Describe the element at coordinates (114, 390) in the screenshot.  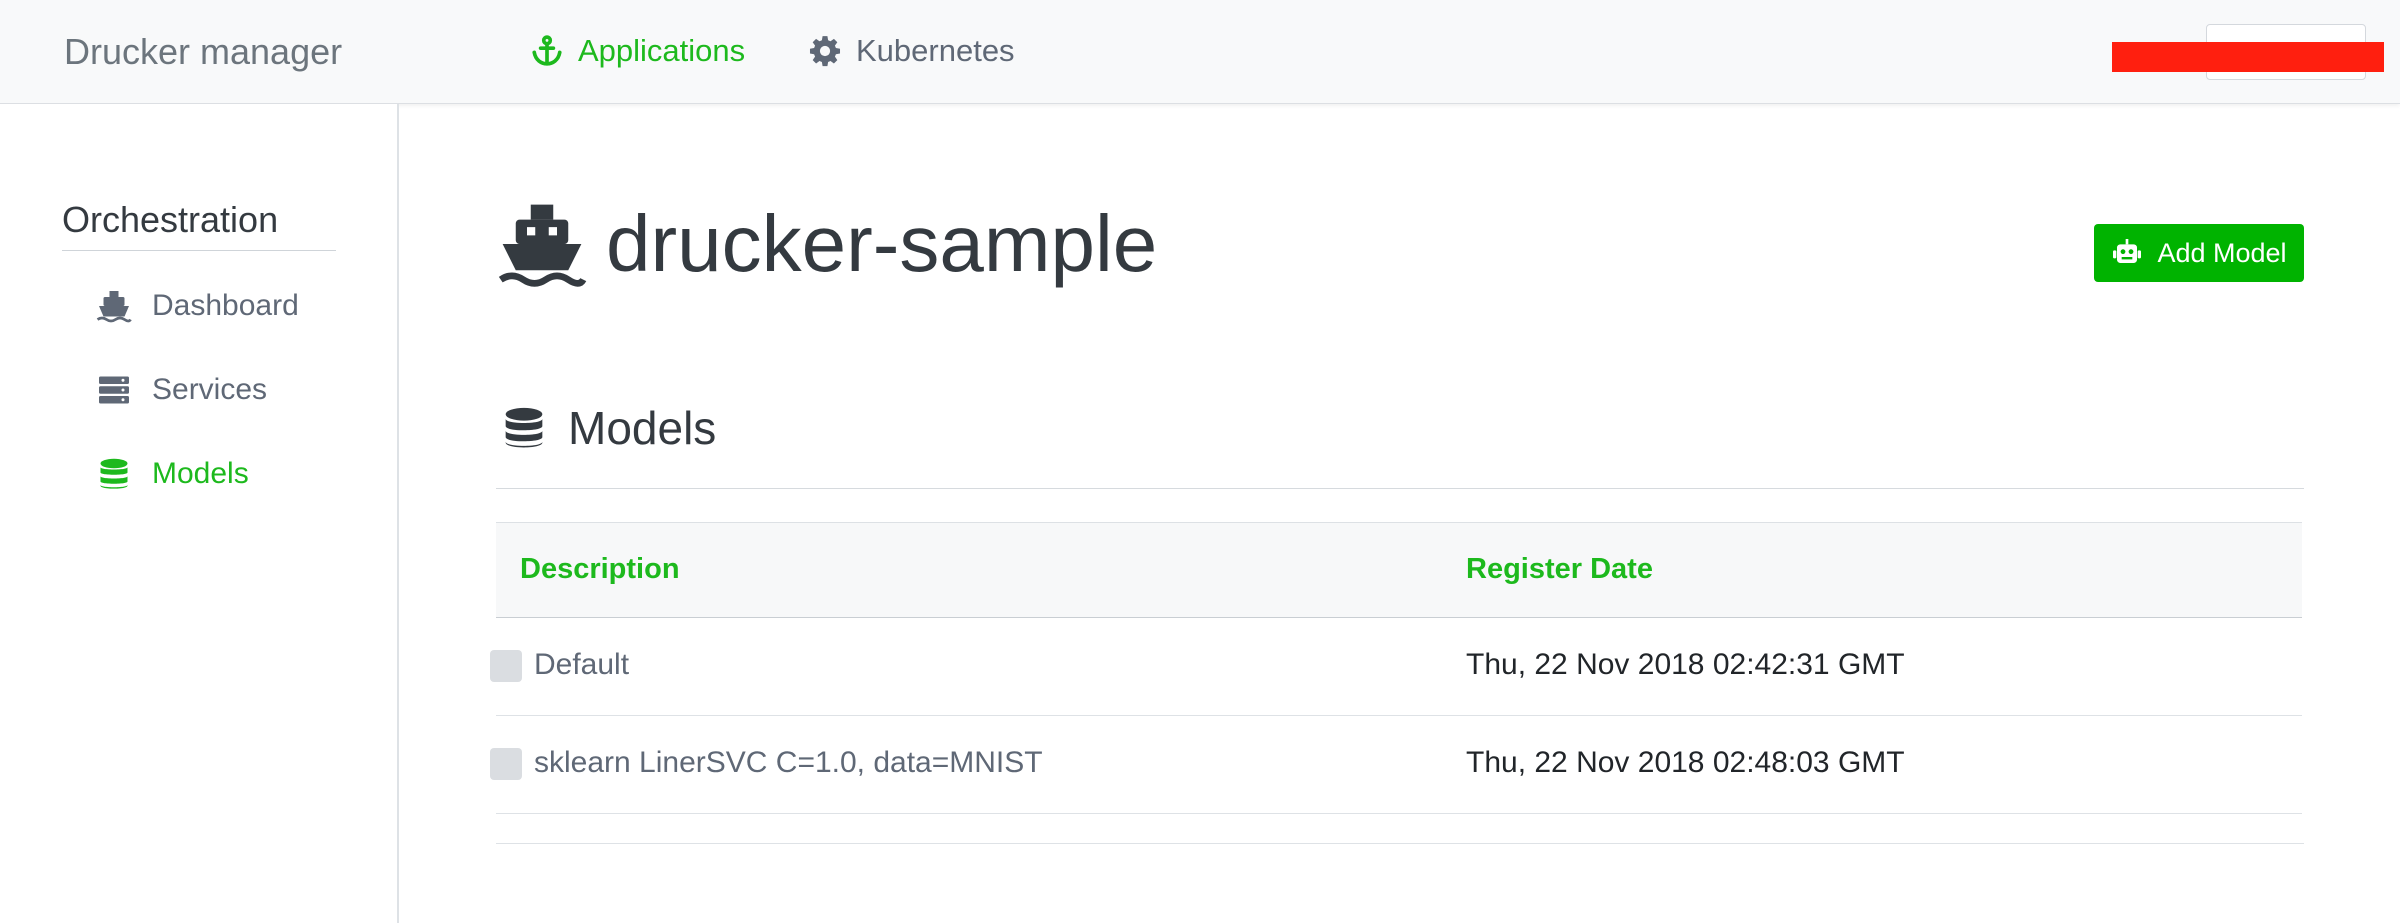
I see `server-icon` at that location.